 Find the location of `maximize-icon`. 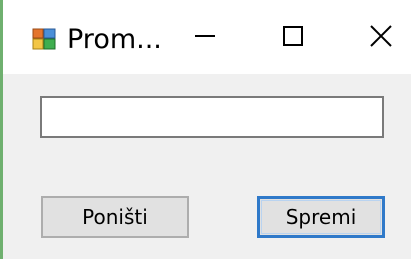

maximize-icon is located at coordinates (293, 36).